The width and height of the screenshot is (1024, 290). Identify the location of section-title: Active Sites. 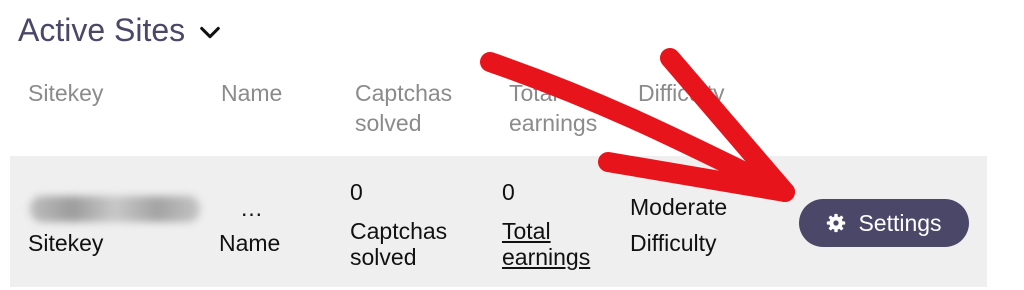
(102, 30).